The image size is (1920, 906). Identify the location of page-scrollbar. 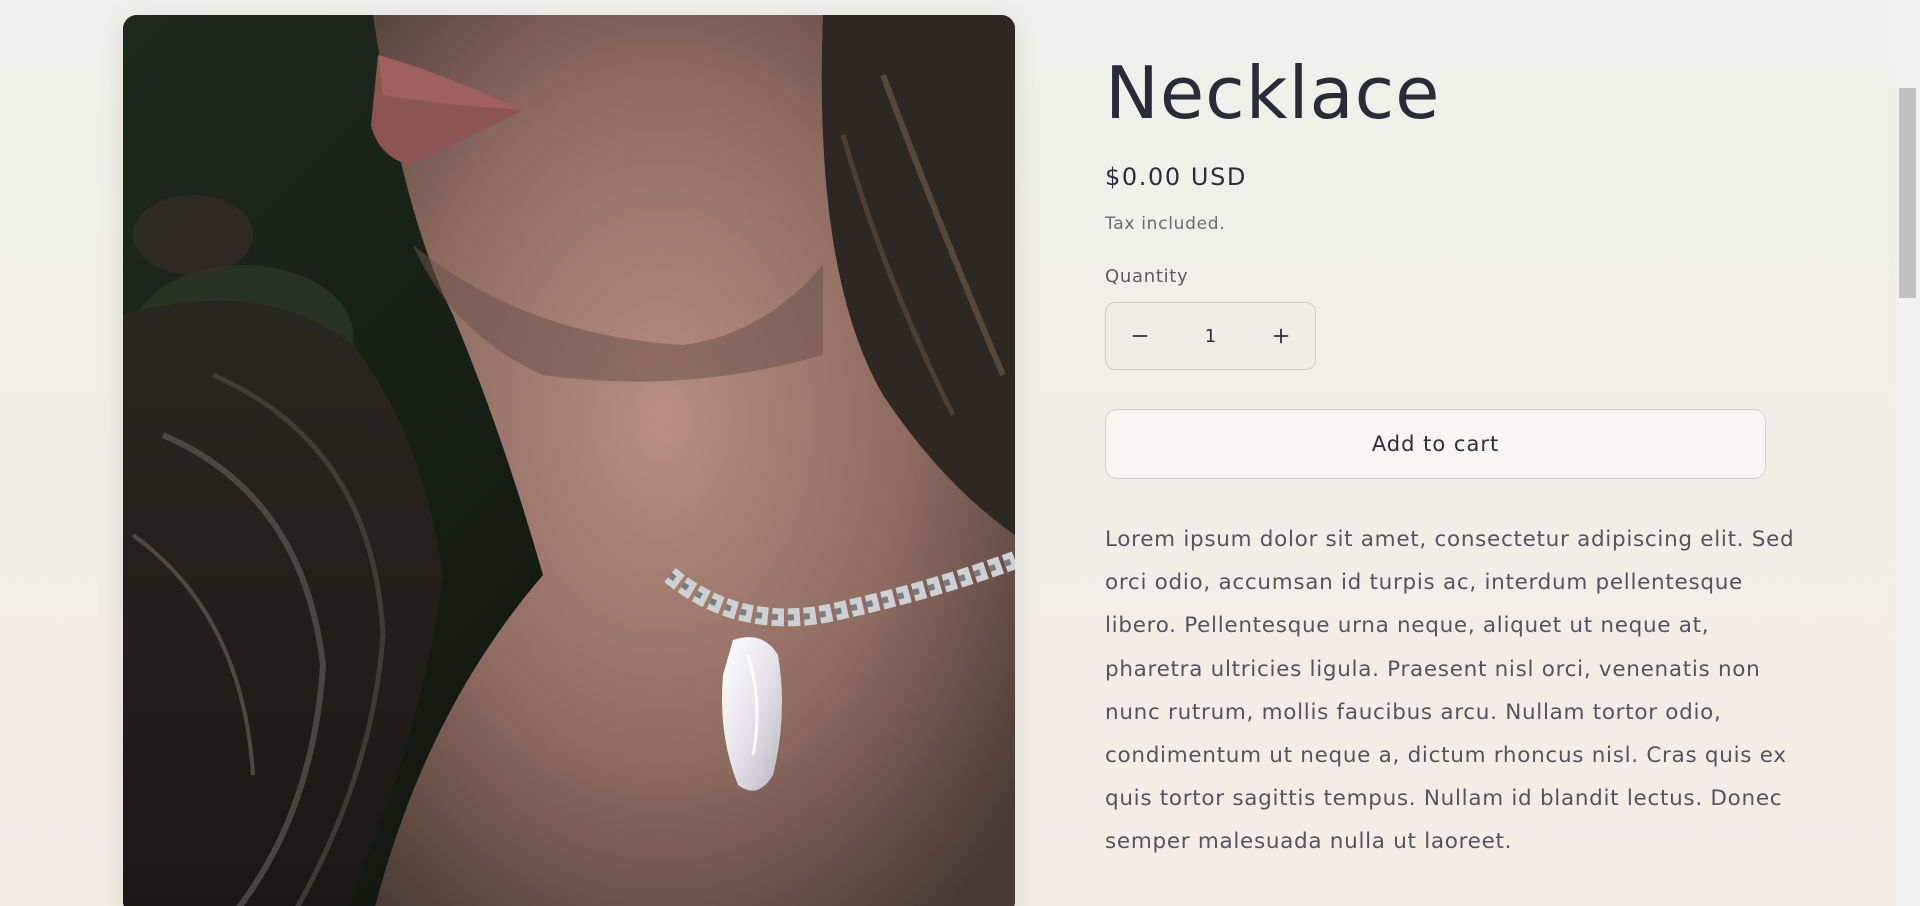
(1907, 453).